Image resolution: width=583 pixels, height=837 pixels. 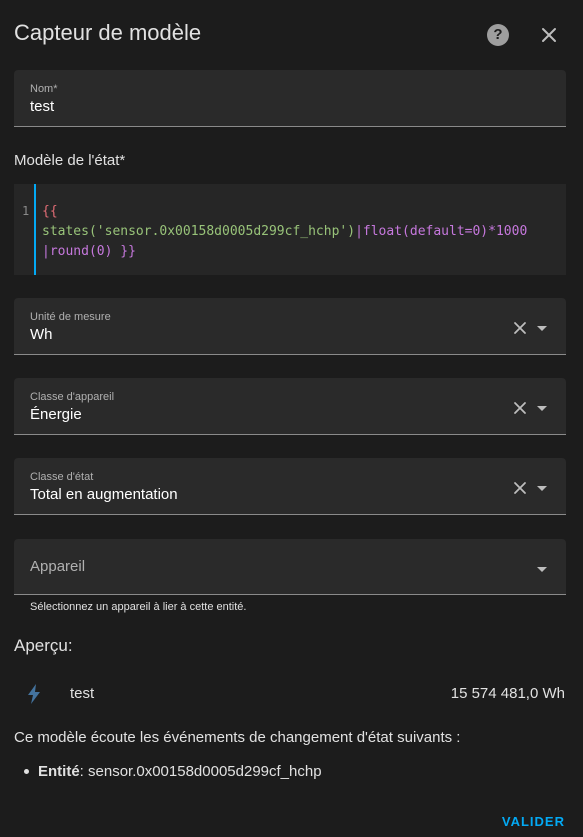 What do you see at coordinates (58, 566) in the screenshot?
I see `device-field-placeholder: Appareil` at bounding box center [58, 566].